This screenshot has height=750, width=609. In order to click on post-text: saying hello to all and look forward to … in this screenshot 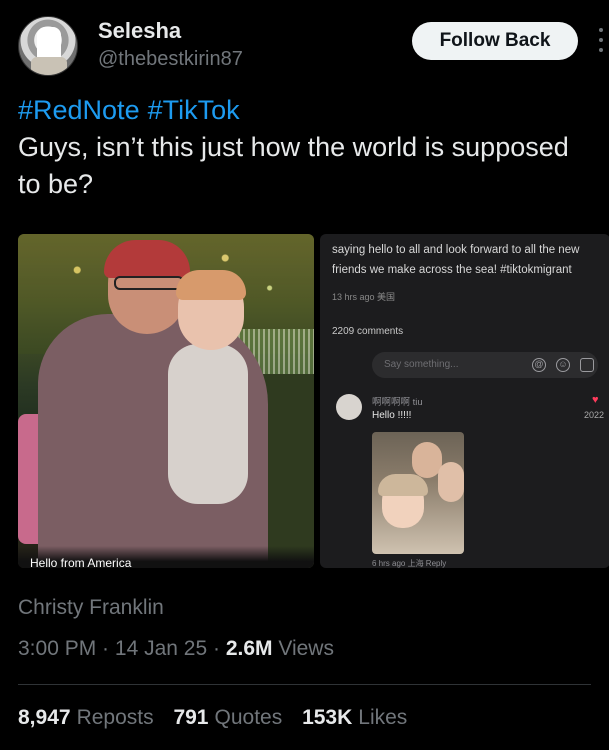, I will do `click(456, 260)`.